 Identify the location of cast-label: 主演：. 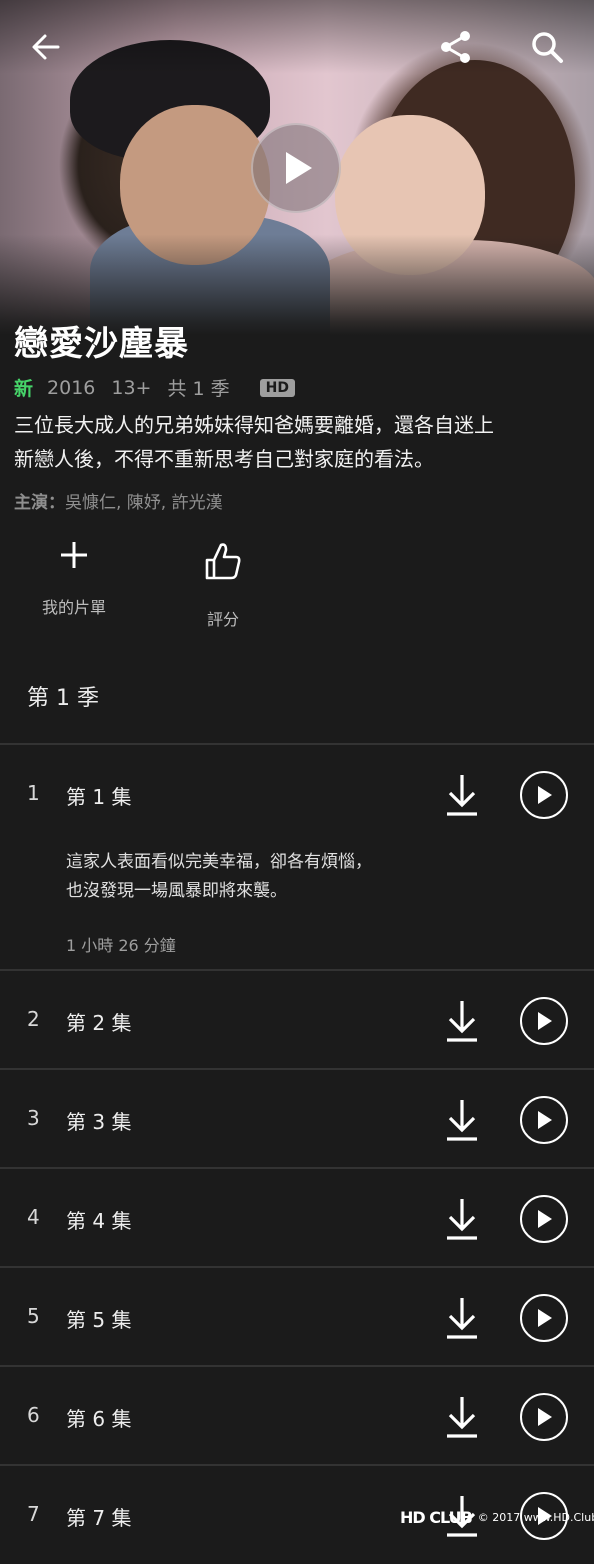
(39, 503).